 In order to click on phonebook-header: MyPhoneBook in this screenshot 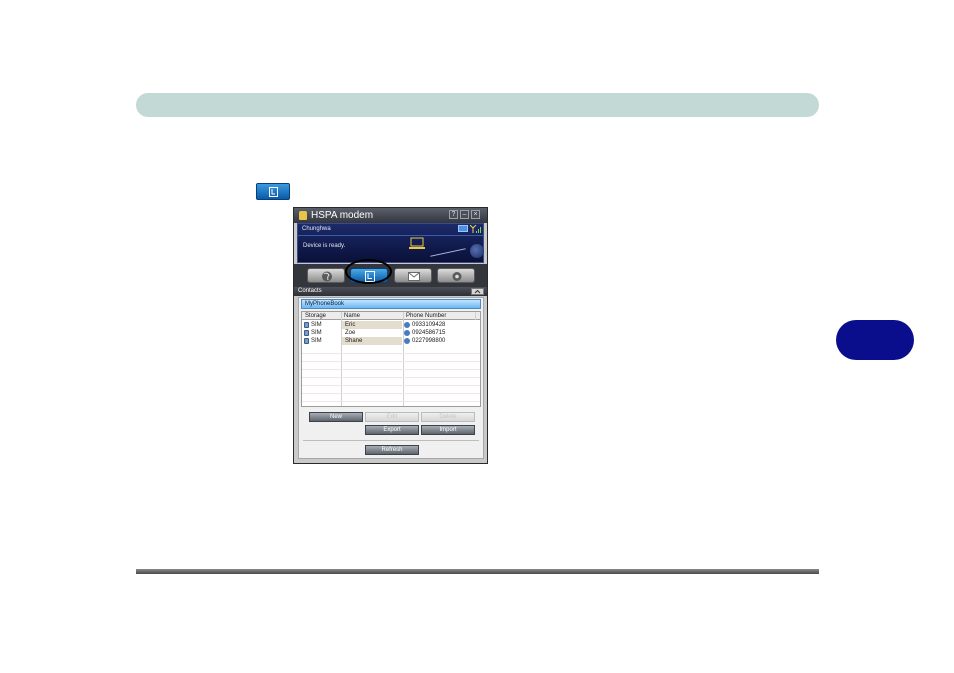, I will do `click(391, 304)`.